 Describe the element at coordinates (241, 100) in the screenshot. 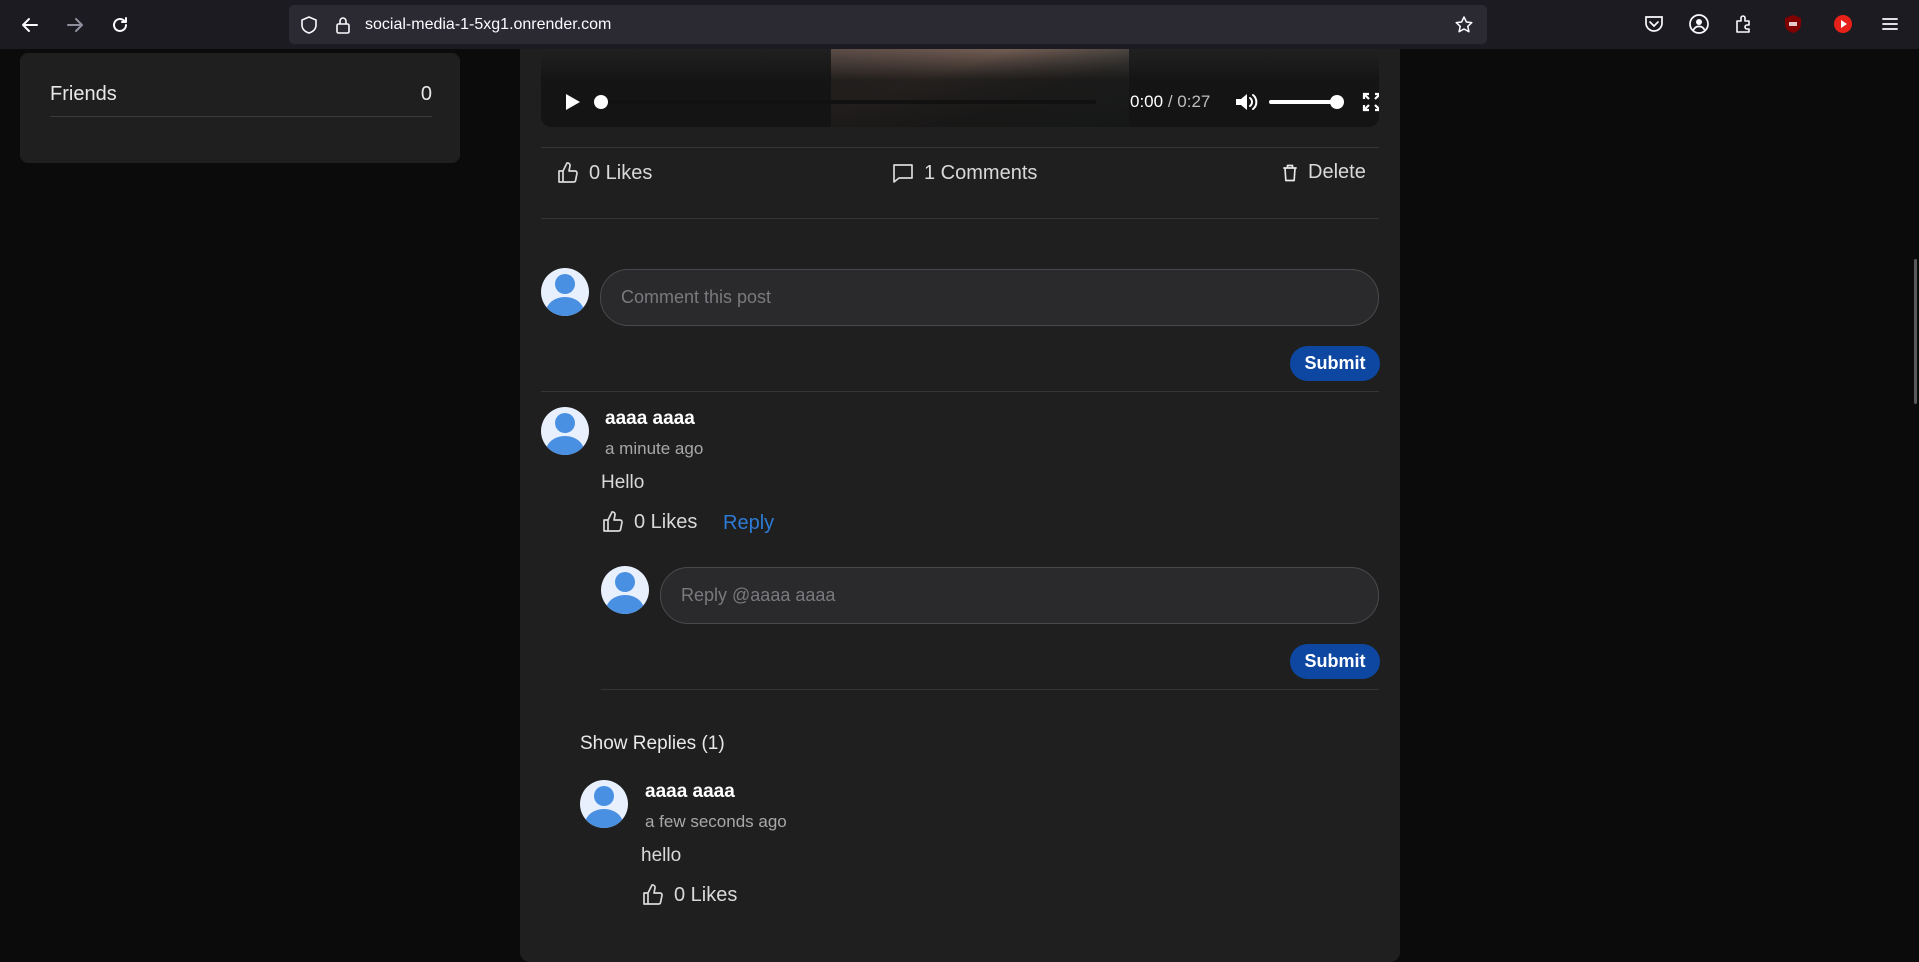

I see `friends-row: Friends 0` at that location.